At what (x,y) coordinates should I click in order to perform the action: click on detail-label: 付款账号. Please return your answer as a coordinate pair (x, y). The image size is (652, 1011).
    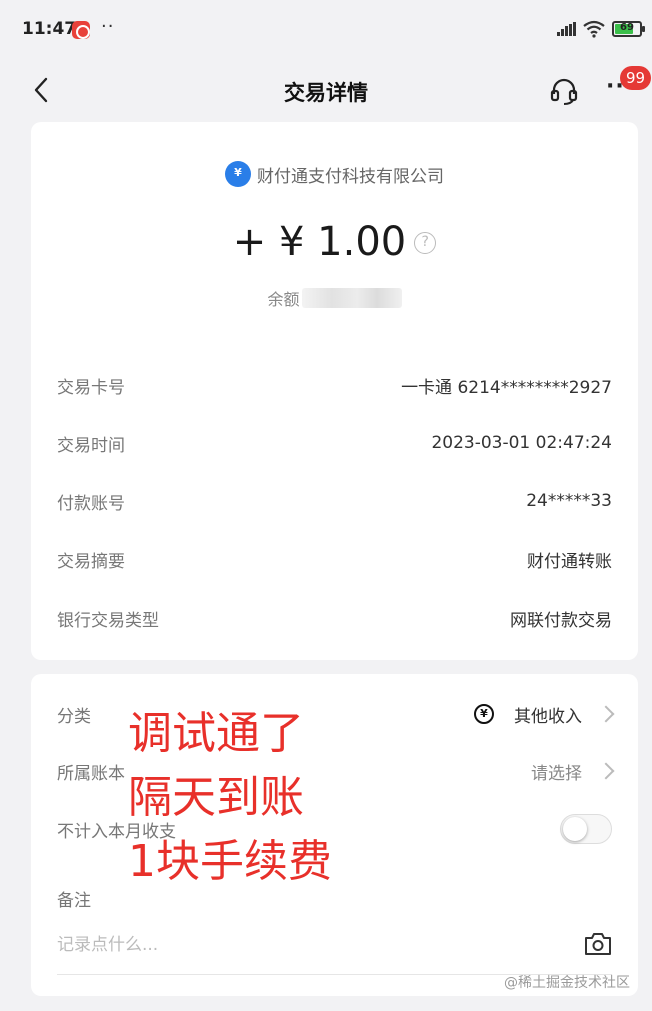
    Looking at the image, I should click on (91, 503).